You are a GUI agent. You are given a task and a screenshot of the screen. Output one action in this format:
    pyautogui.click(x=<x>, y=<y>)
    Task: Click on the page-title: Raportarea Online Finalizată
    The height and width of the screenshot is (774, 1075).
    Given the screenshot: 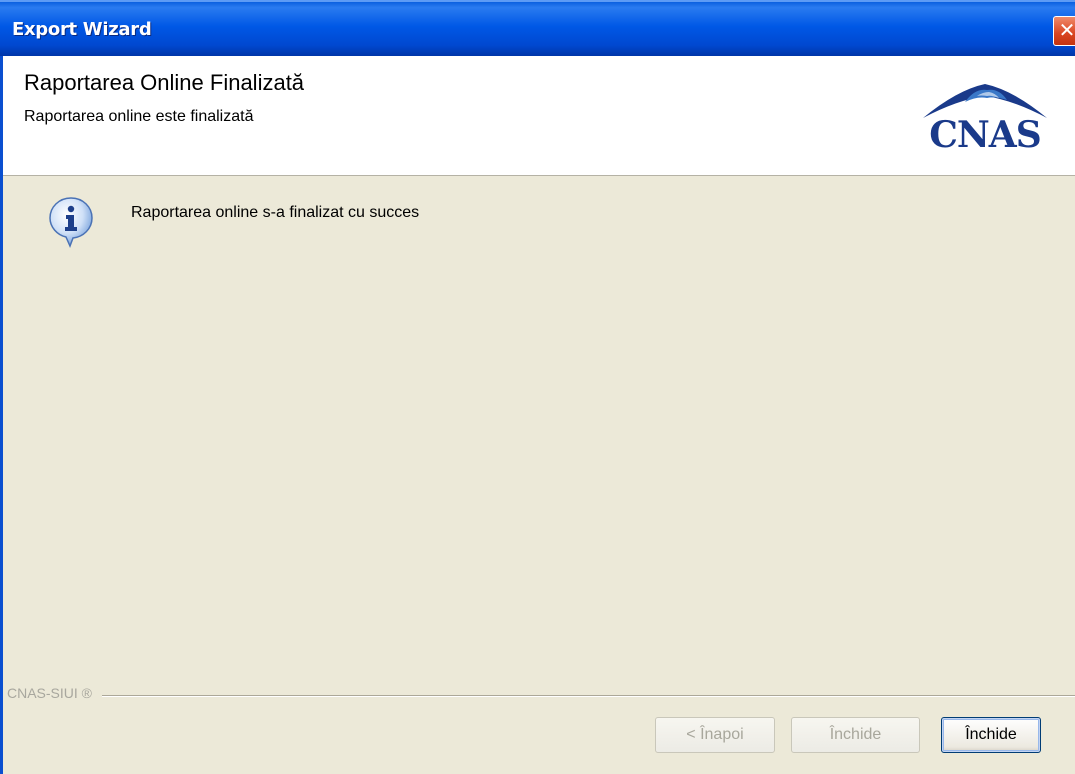 What is the action you would take?
    pyautogui.click(x=164, y=82)
    